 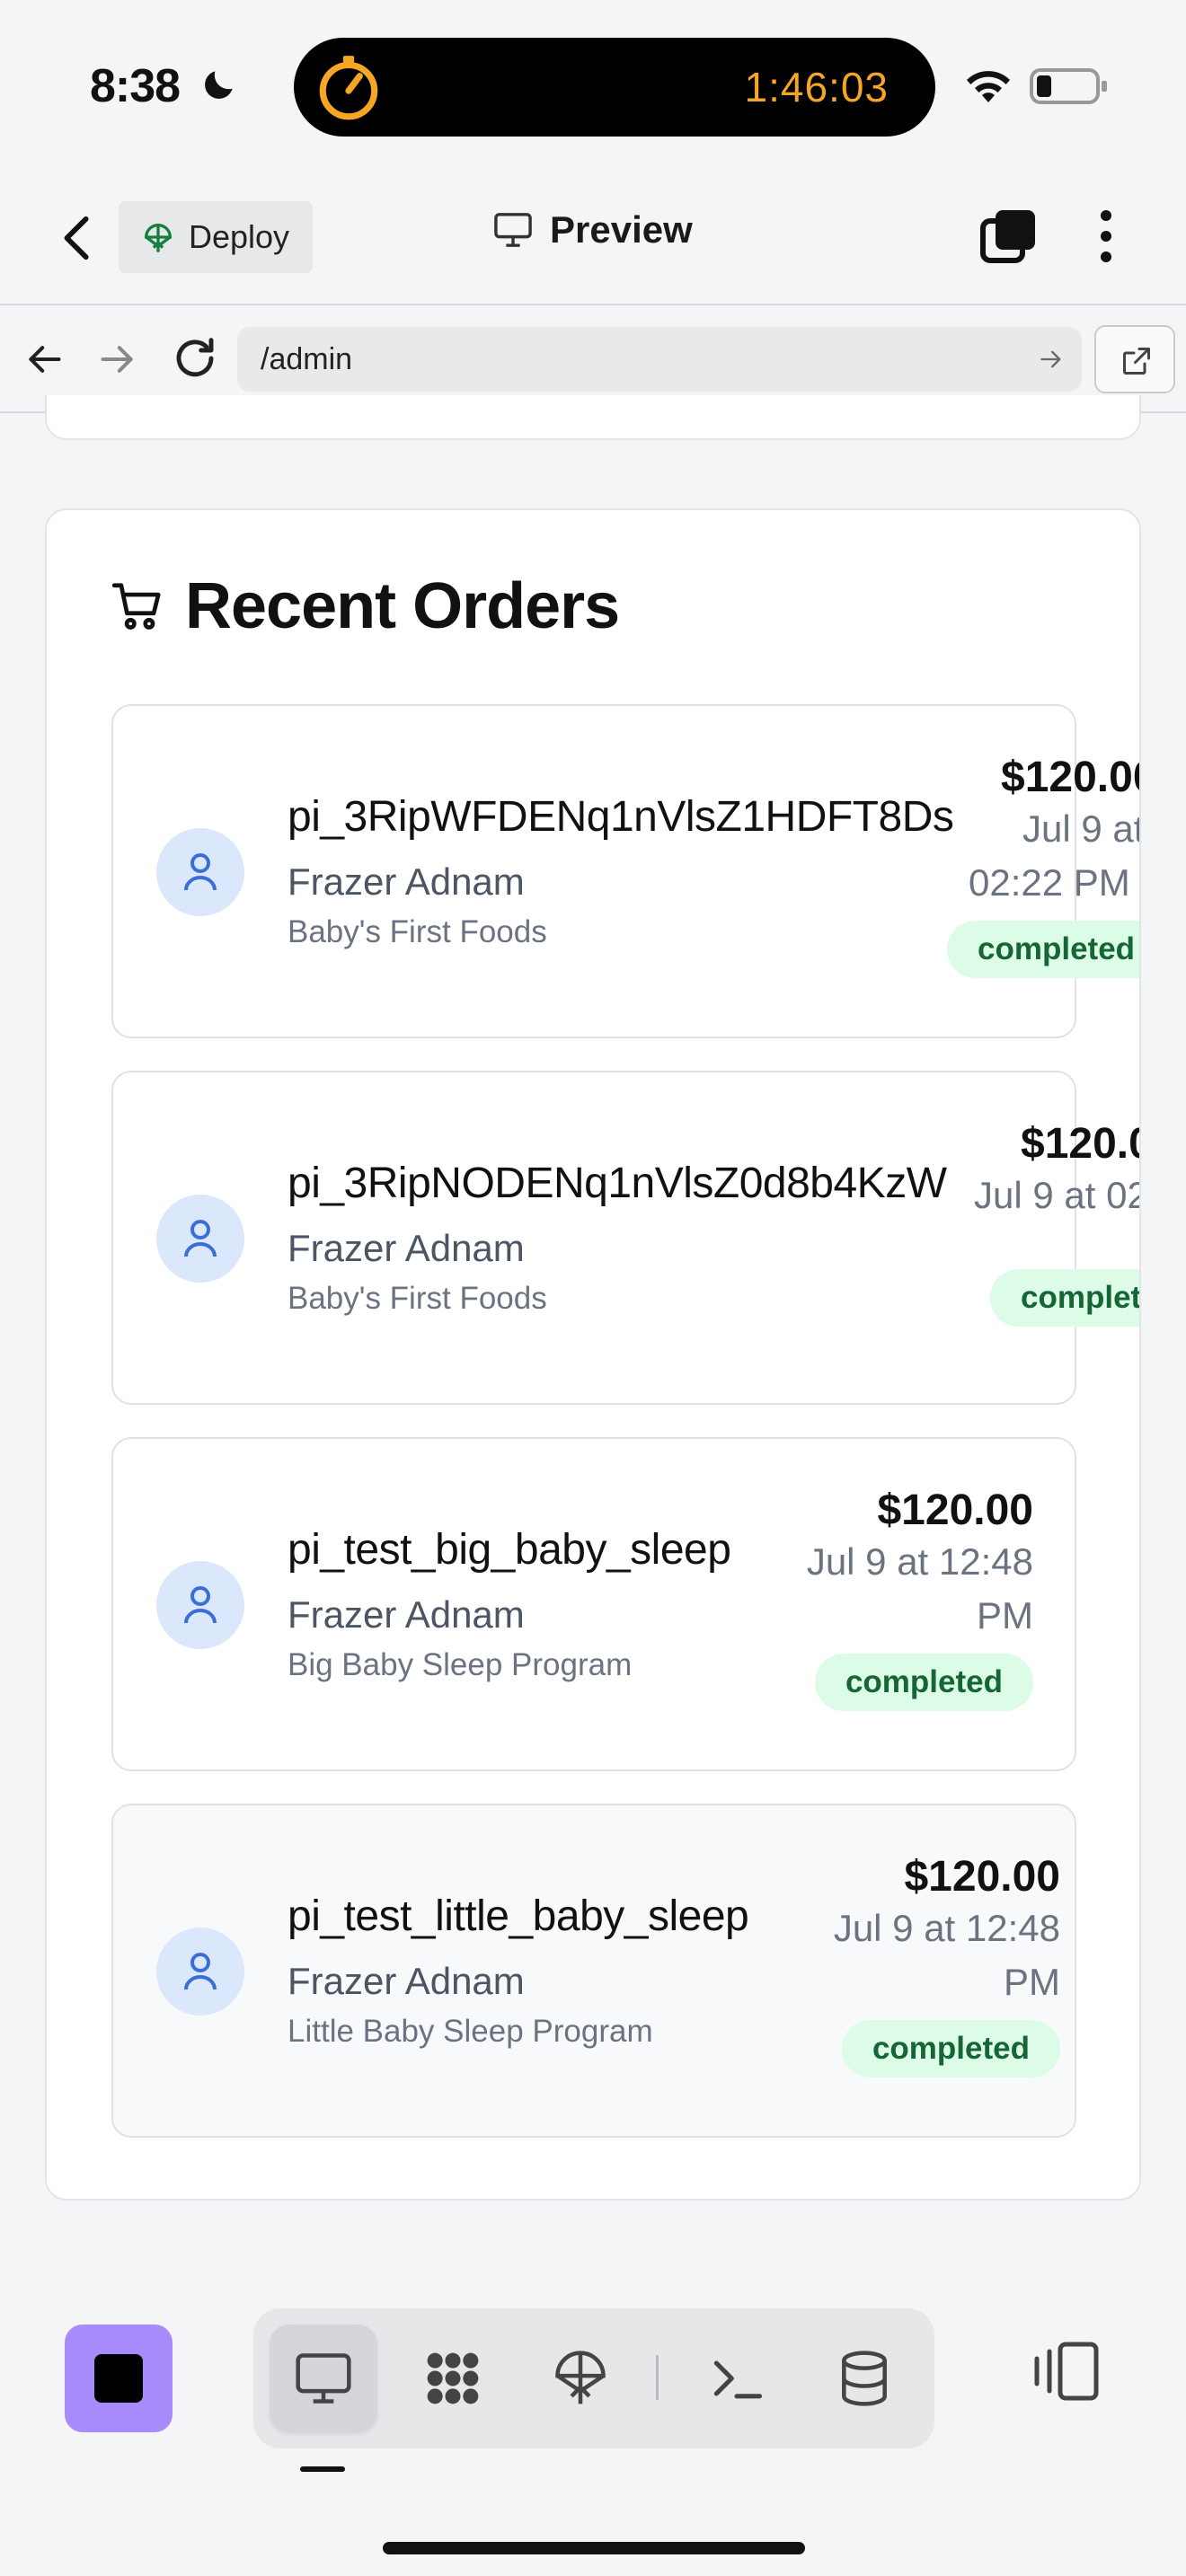 I want to click on order-id: pi_test_big_baby_sleep, so click(x=509, y=1550).